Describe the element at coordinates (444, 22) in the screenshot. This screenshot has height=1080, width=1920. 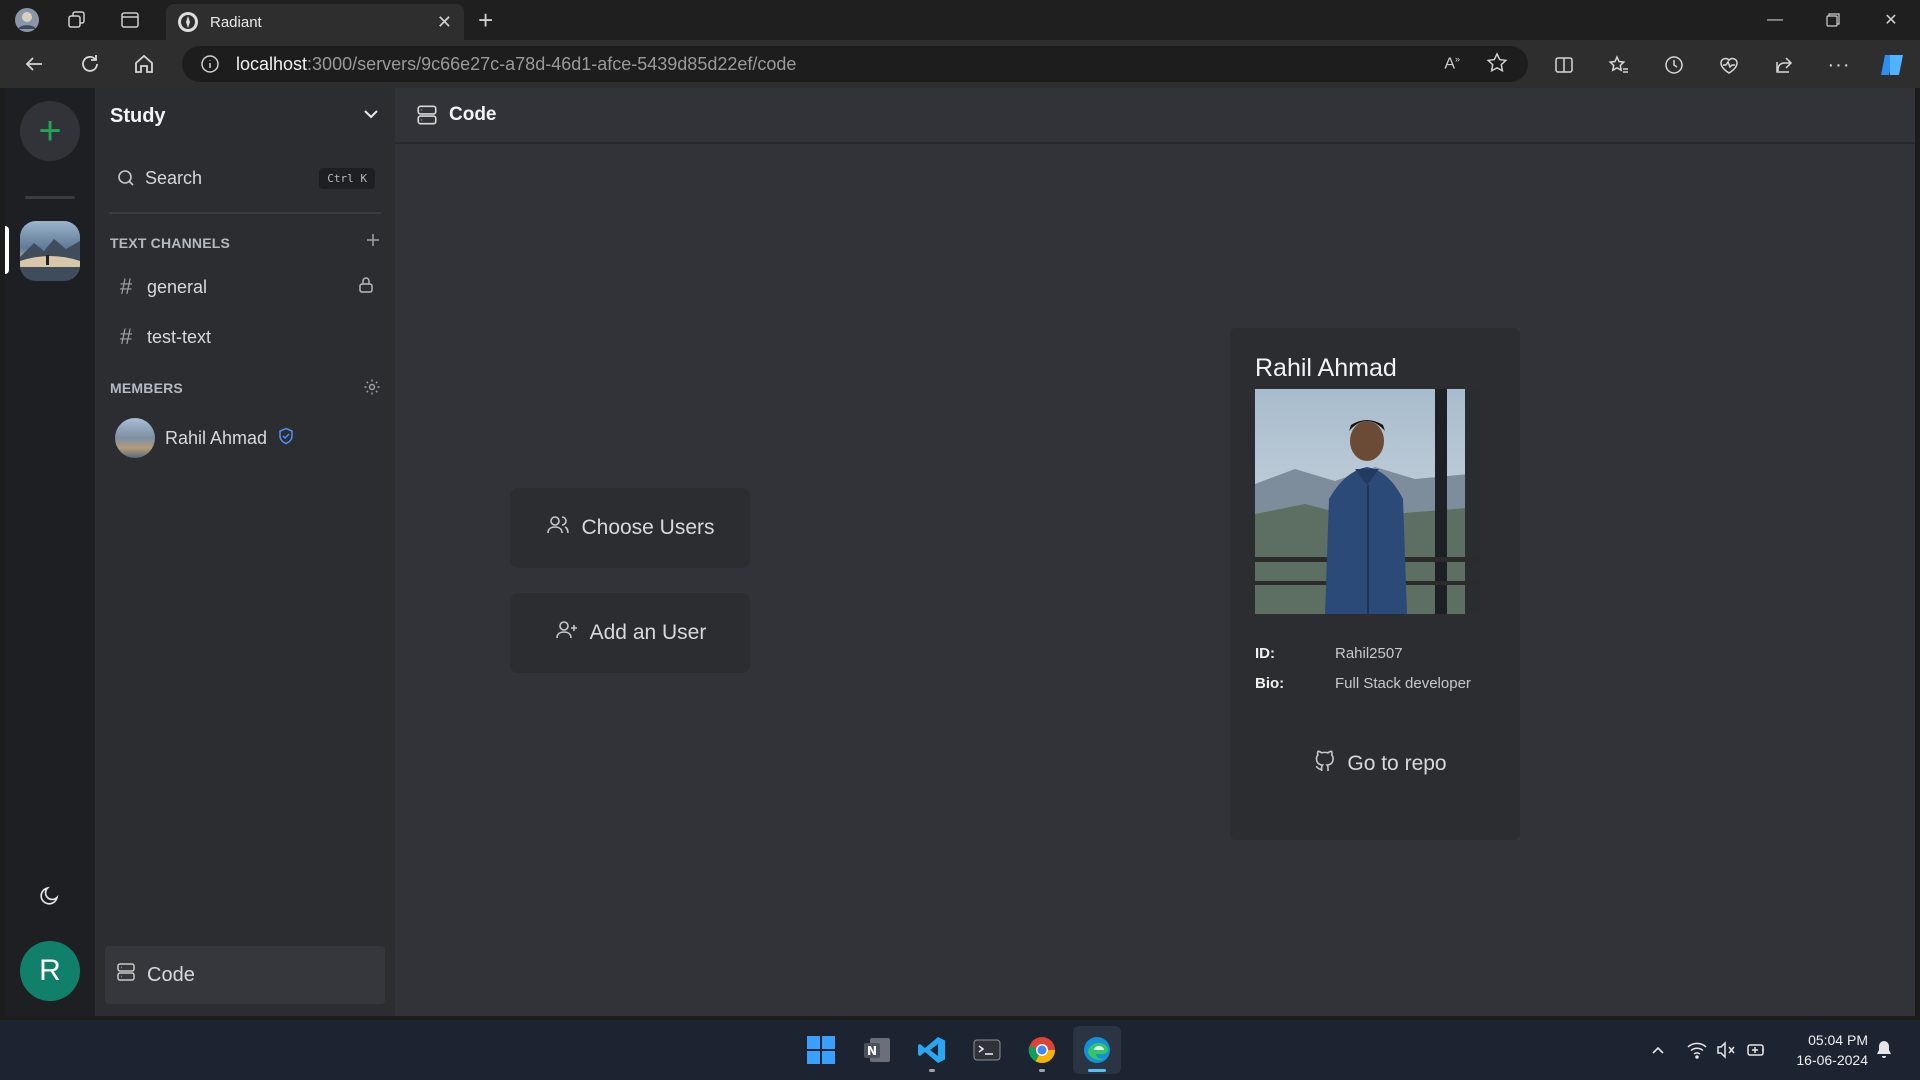
I see `tab-close-icon: ✕` at that location.